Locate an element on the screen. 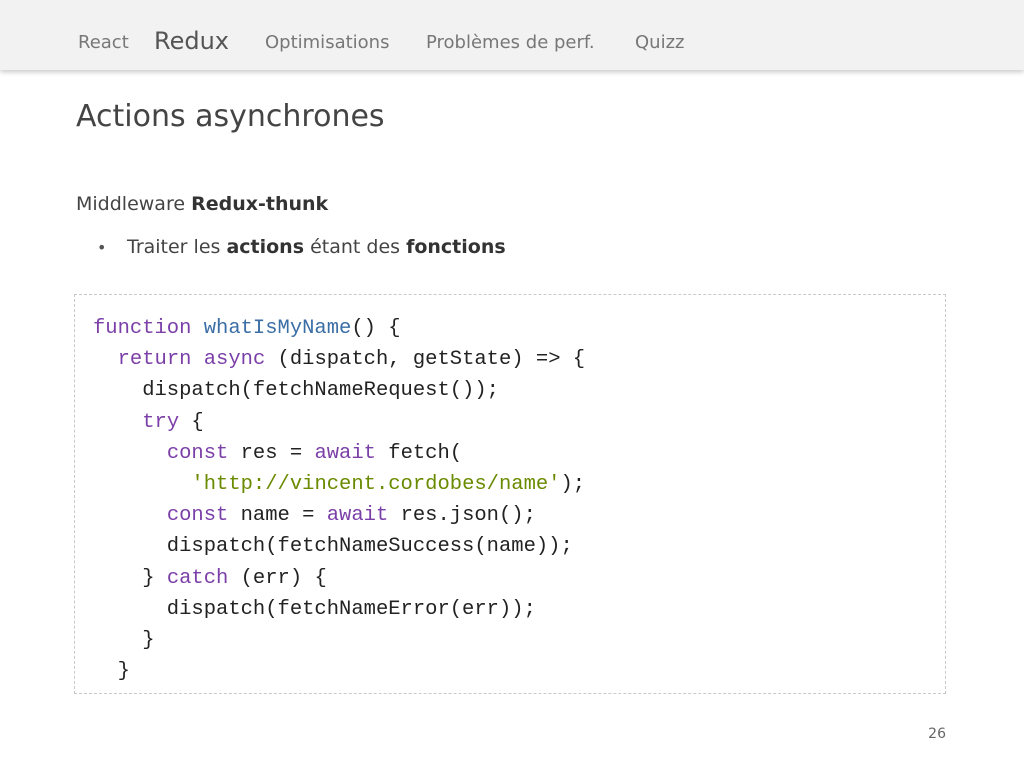  code-line: const name = await res.json(); is located at coordinates (314, 515).